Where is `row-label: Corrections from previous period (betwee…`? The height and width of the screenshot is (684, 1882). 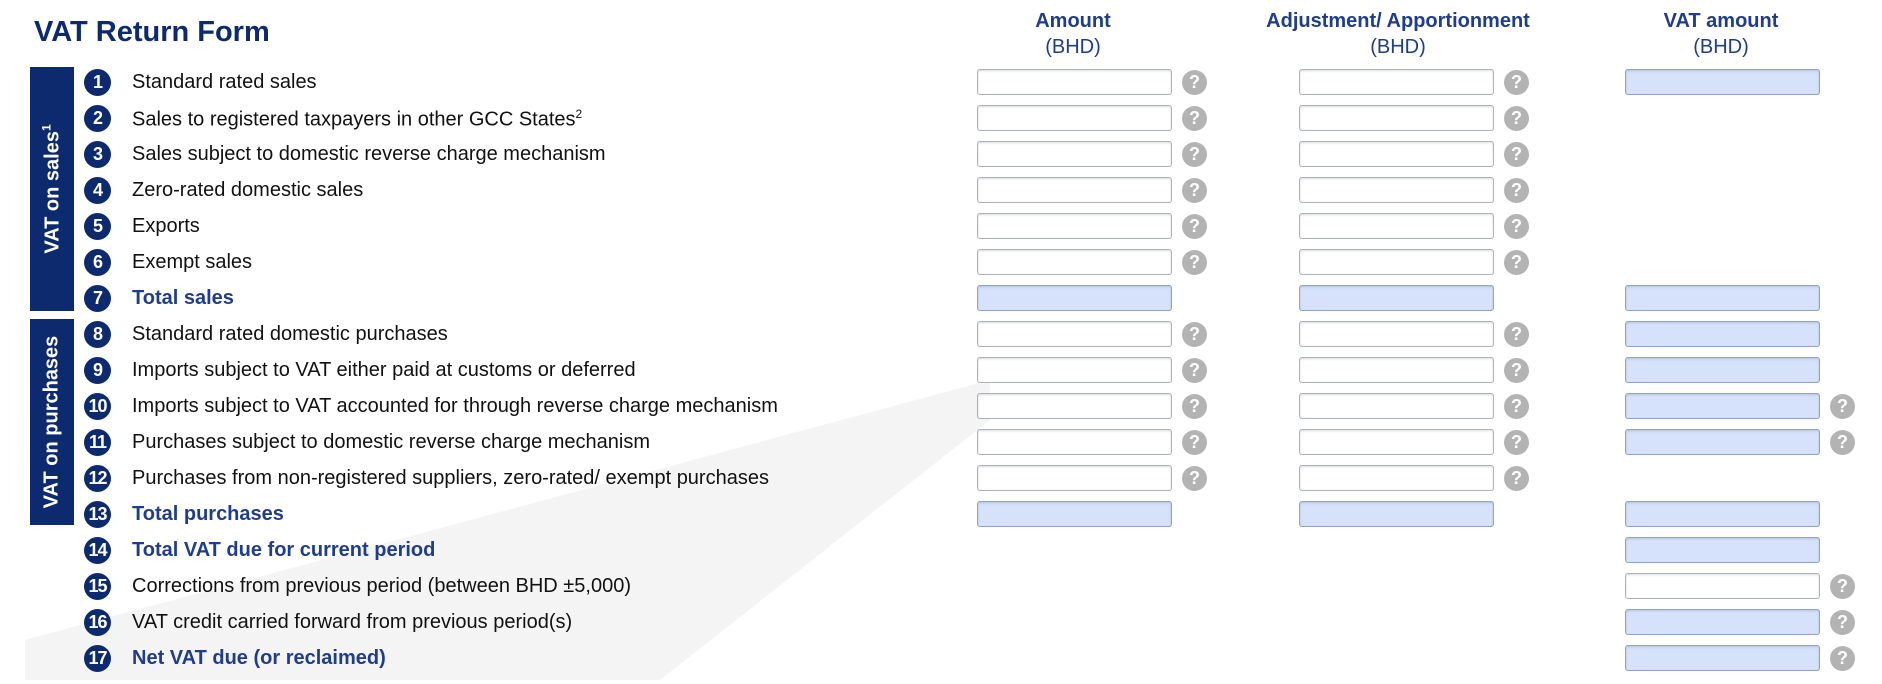
row-label: Corrections from previous period (betwee… is located at coordinates (381, 586).